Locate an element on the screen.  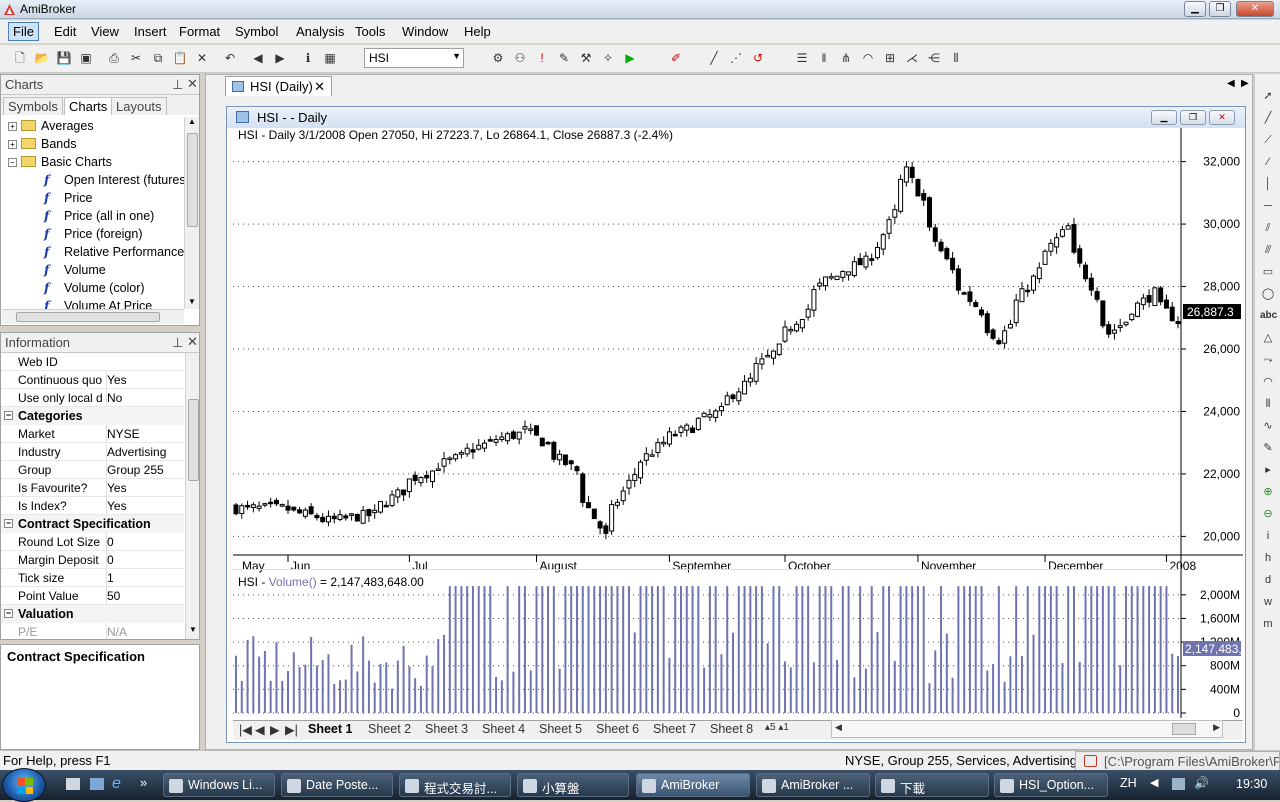
menu-help: Help is located at coordinates (477, 31).